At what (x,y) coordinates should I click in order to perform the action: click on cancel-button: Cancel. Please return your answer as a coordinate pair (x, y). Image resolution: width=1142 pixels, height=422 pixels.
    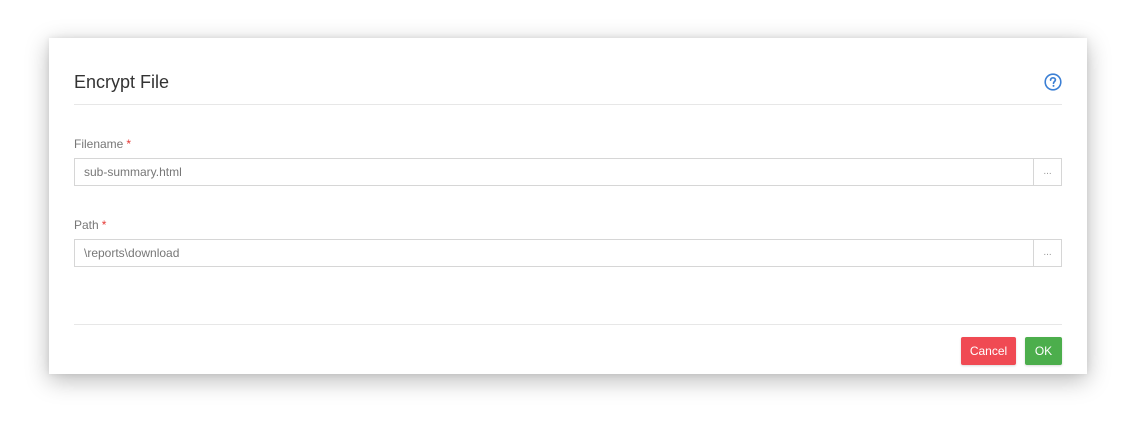
    Looking at the image, I should click on (988, 351).